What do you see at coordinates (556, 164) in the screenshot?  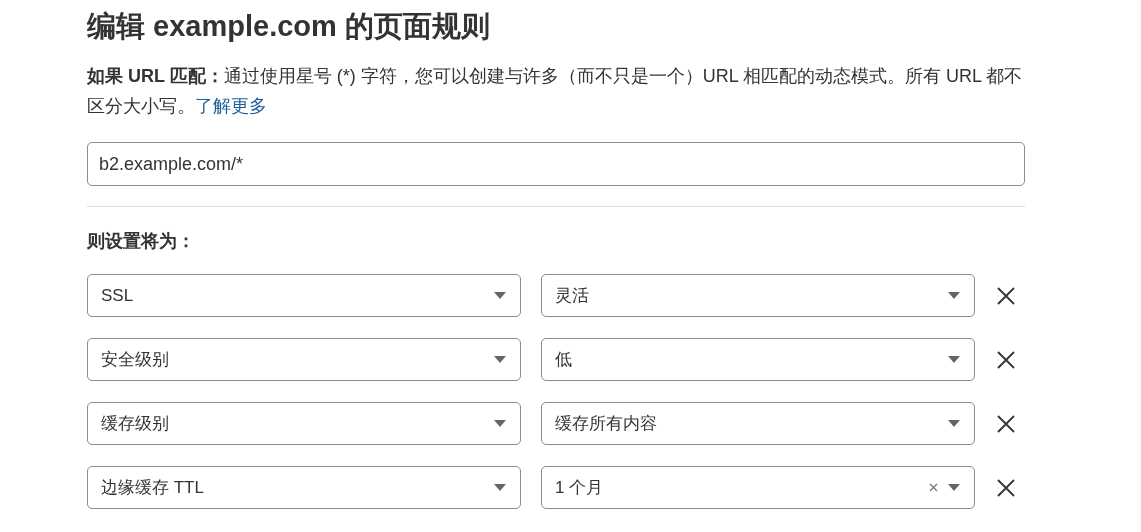 I see `url-field: b2.example.com/*` at bounding box center [556, 164].